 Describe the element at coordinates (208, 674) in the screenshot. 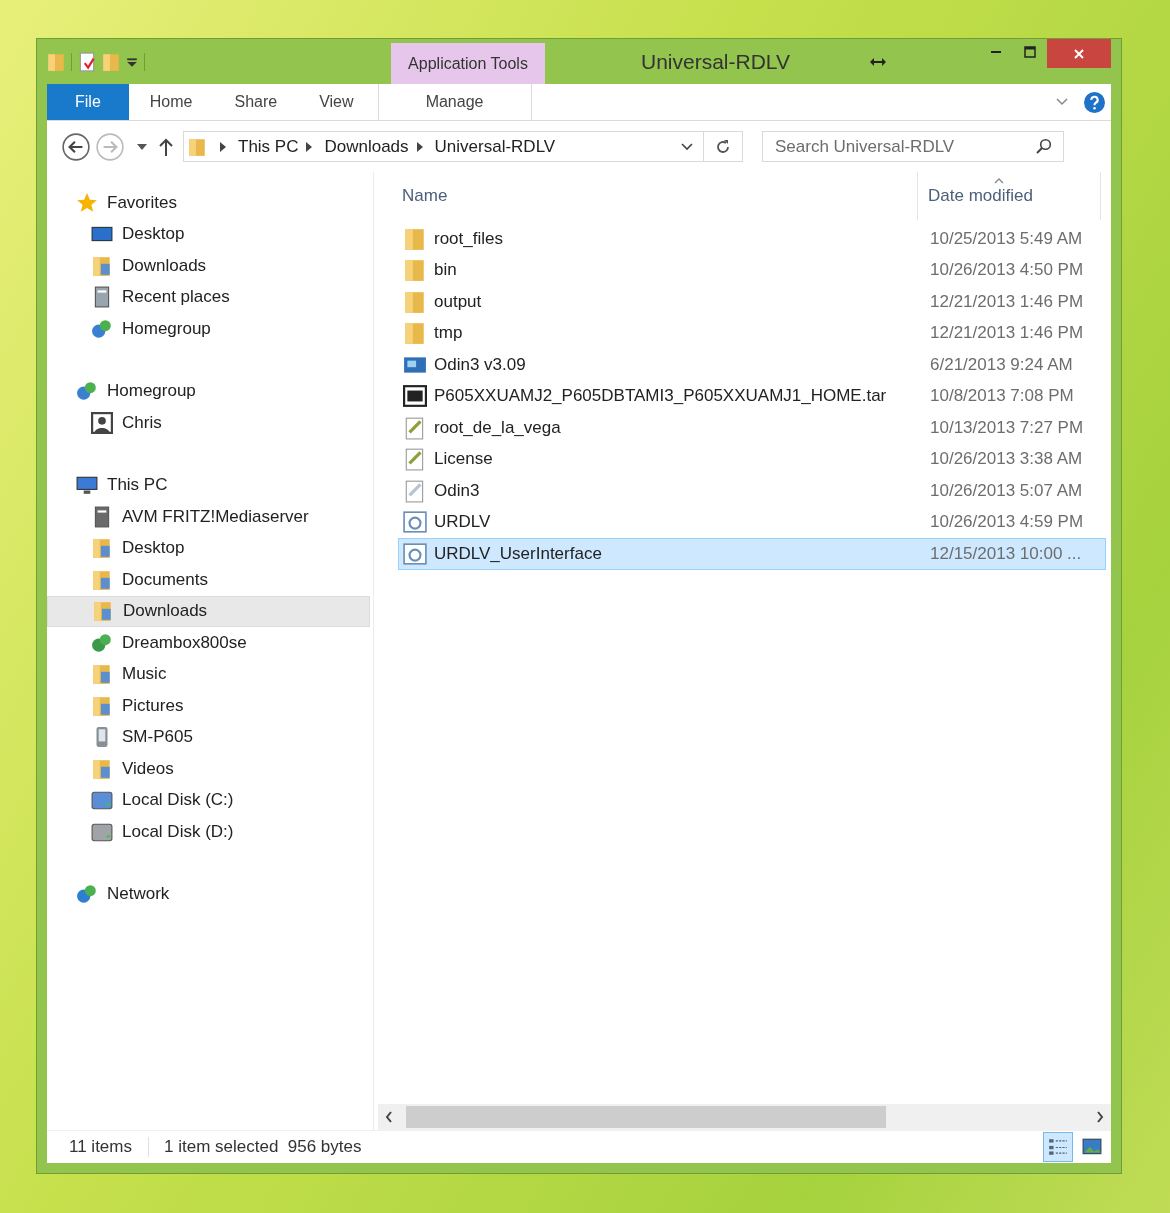

I see `navigation-item: Music` at that location.